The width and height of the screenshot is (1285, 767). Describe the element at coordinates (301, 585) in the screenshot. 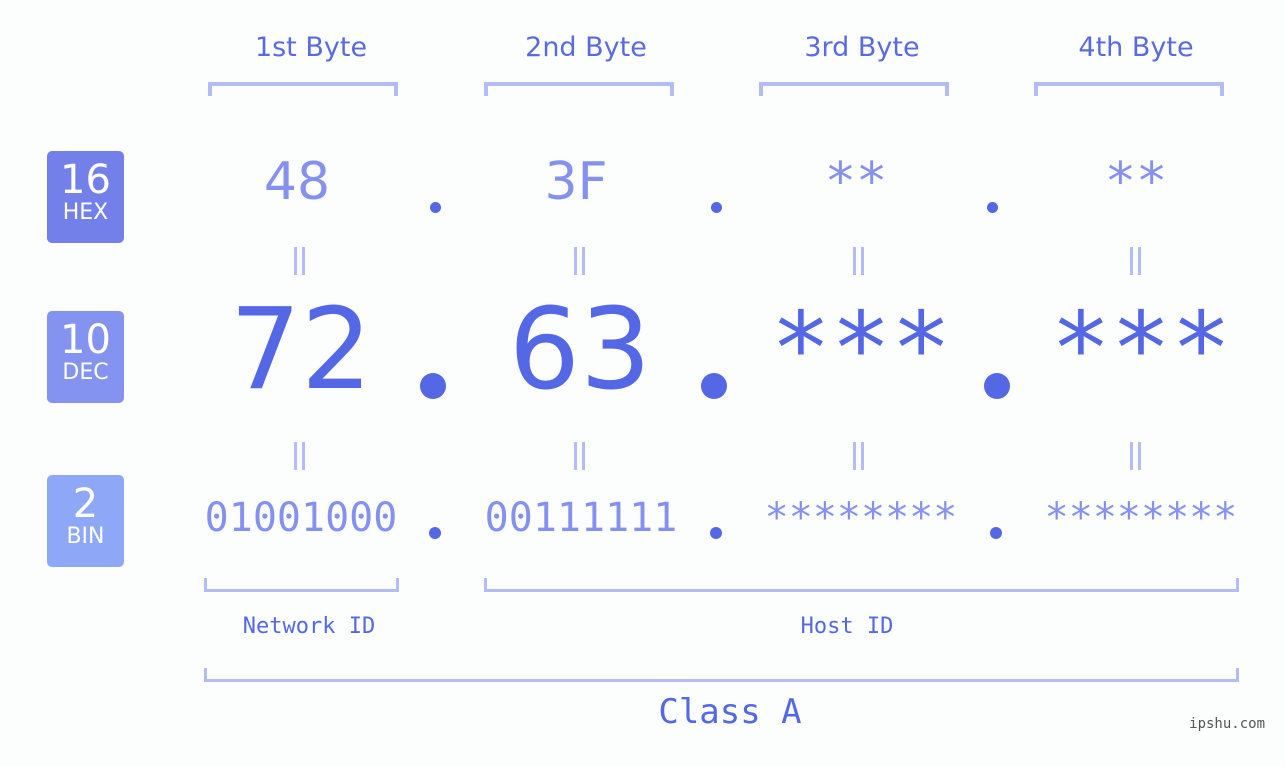

I see `network-id-bracket` at that location.